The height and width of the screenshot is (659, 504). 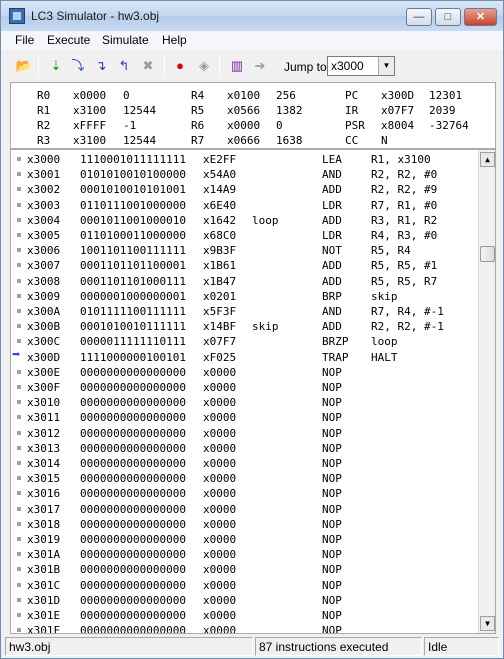 What do you see at coordinates (245, 265) in the screenshot?
I see `memory-row: x3007 0001101101100001 x1B61 ADD R5, R5, #1` at bounding box center [245, 265].